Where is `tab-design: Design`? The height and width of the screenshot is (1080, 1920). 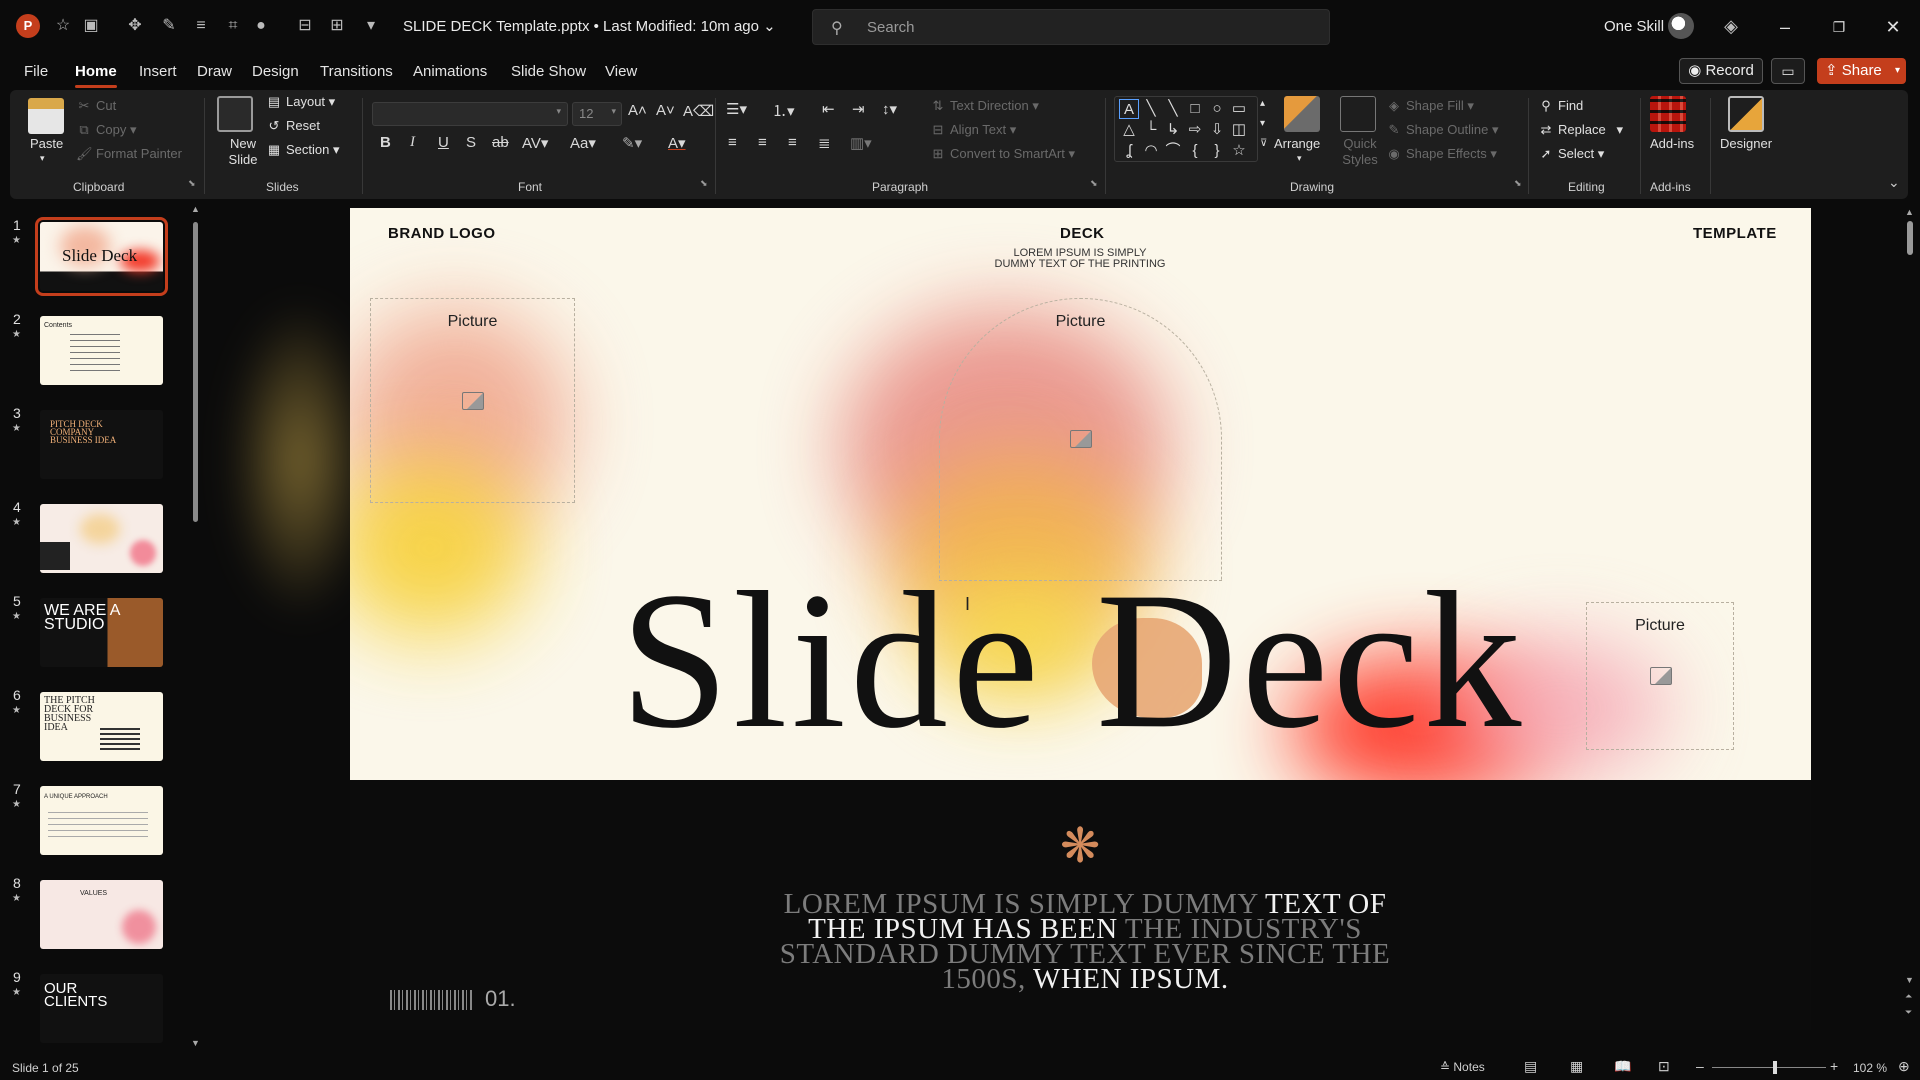 tab-design: Design is located at coordinates (275, 71).